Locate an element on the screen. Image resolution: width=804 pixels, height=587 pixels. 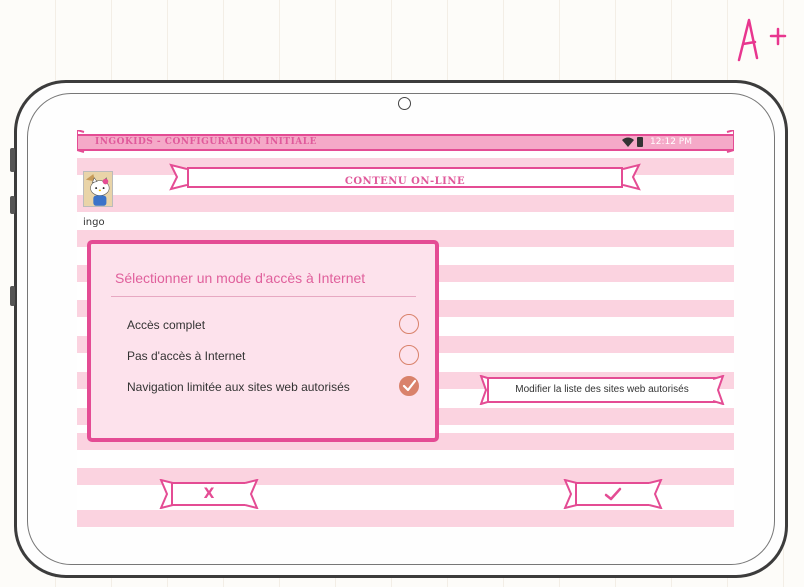
ribbon-tail-right-icon is located at coordinates (632, 177).